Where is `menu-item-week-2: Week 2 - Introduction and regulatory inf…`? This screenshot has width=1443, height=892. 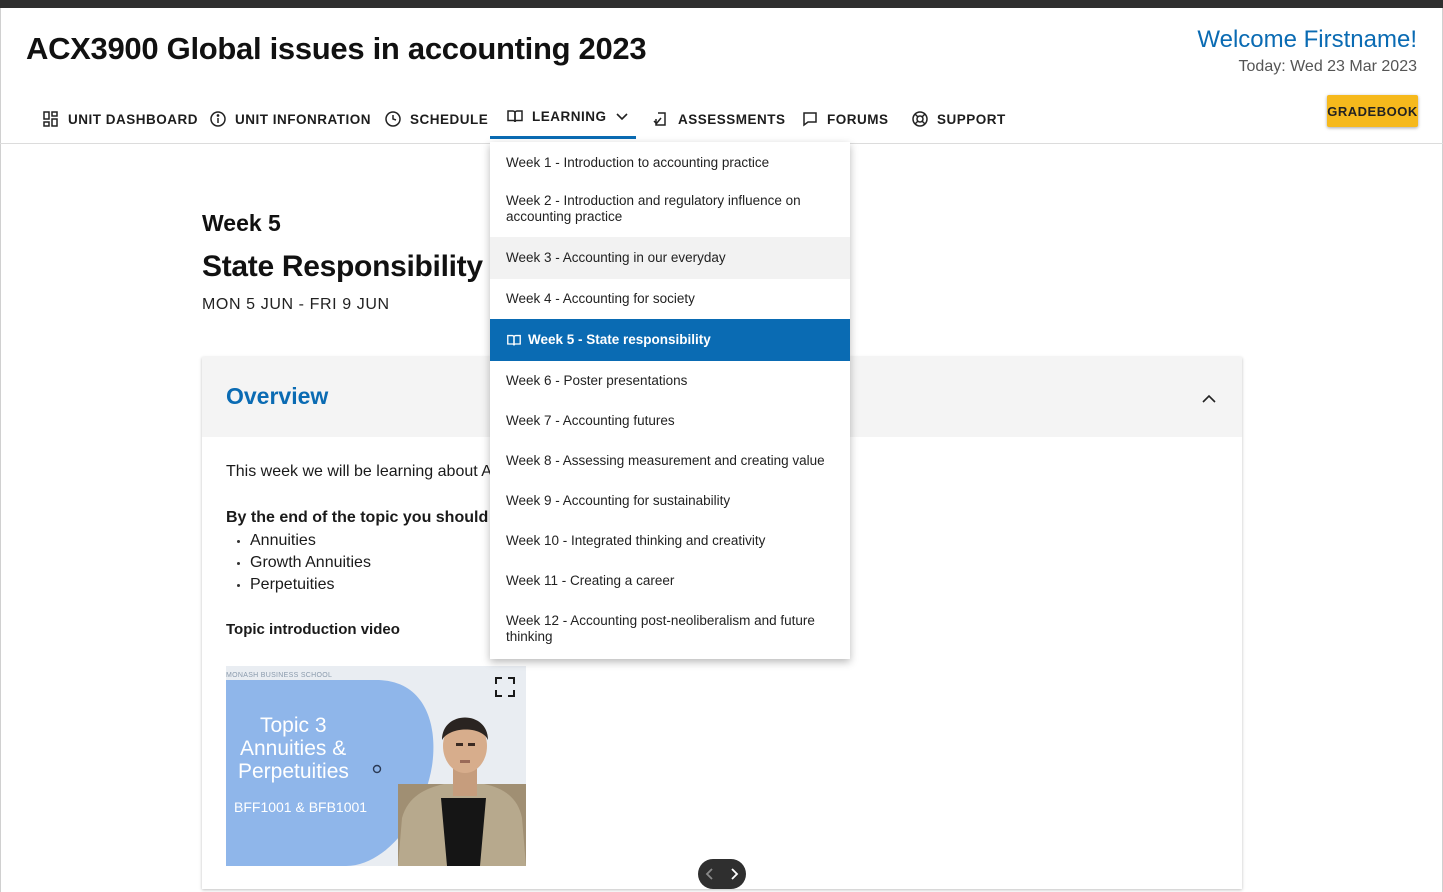 menu-item-week-2: Week 2 - Introduction and regulatory inf… is located at coordinates (670, 209).